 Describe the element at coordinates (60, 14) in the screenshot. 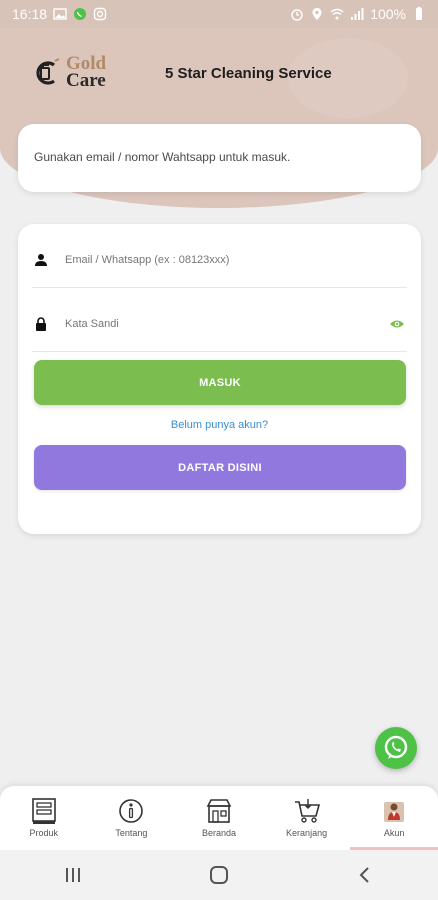

I see `gallery-icon` at that location.